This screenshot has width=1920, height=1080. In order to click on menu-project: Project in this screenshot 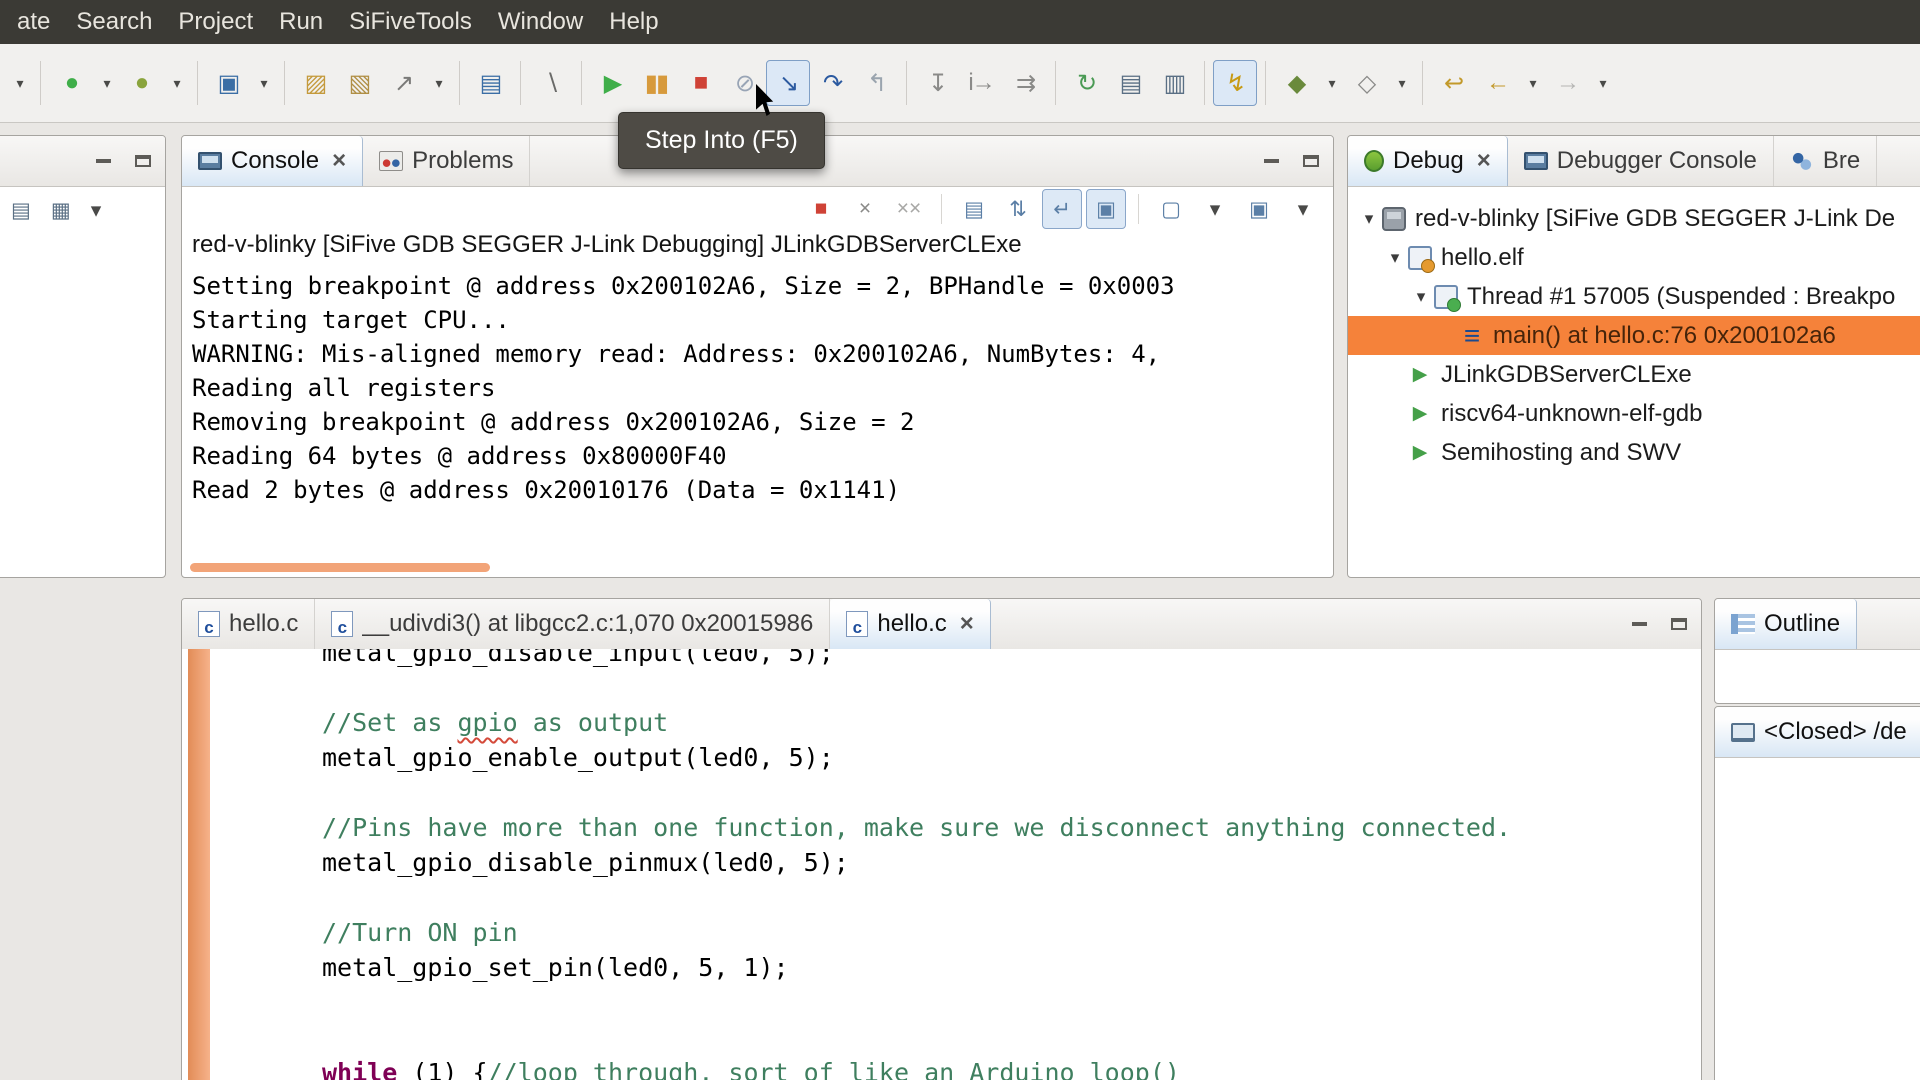, I will do `click(215, 22)`.